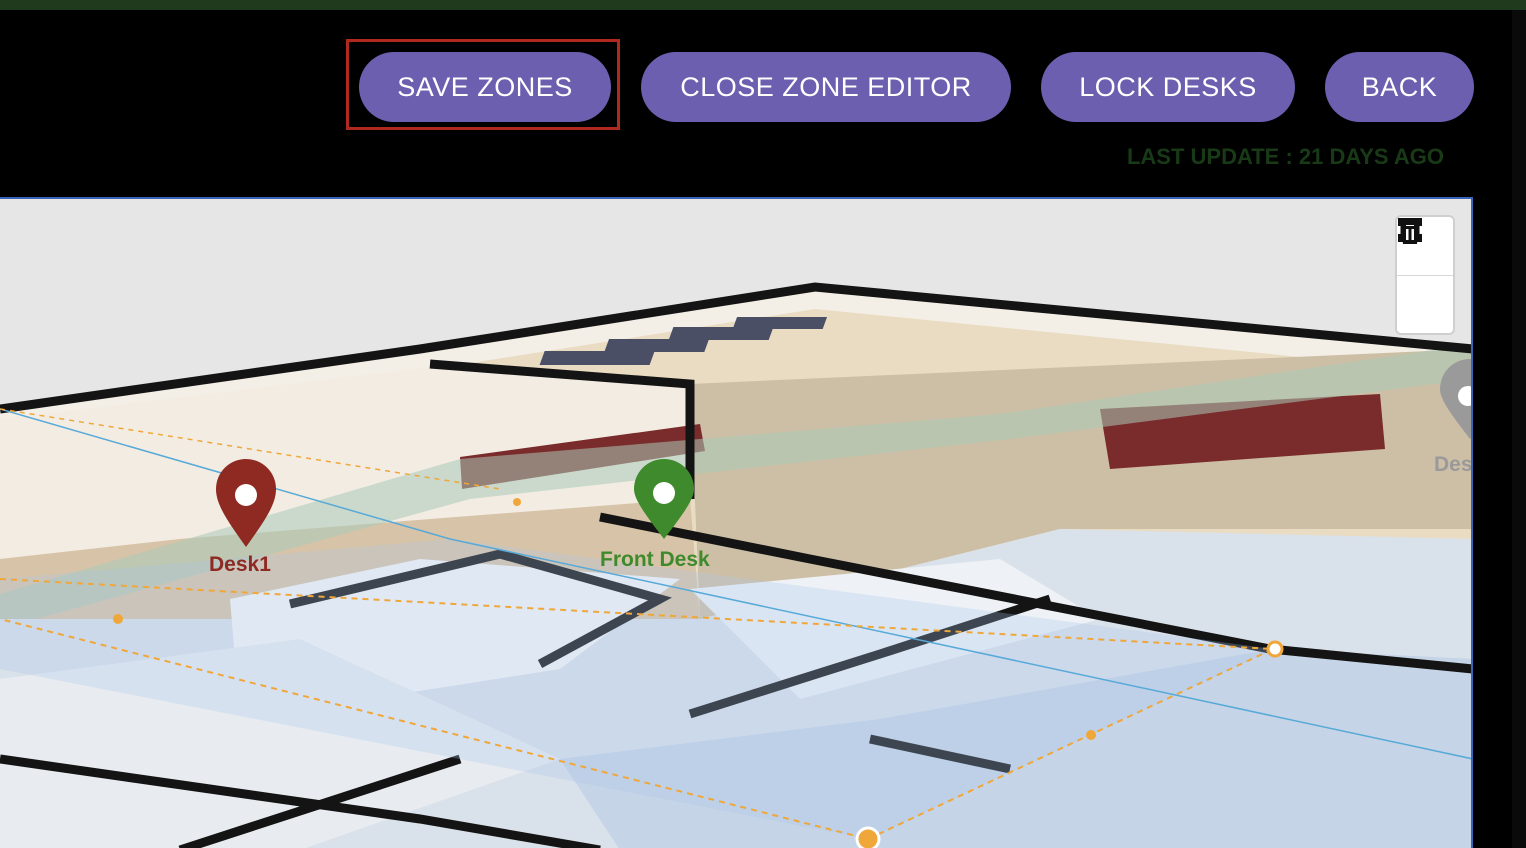  What do you see at coordinates (763, 5) in the screenshot?
I see `top-strip` at bounding box center [763, 5].